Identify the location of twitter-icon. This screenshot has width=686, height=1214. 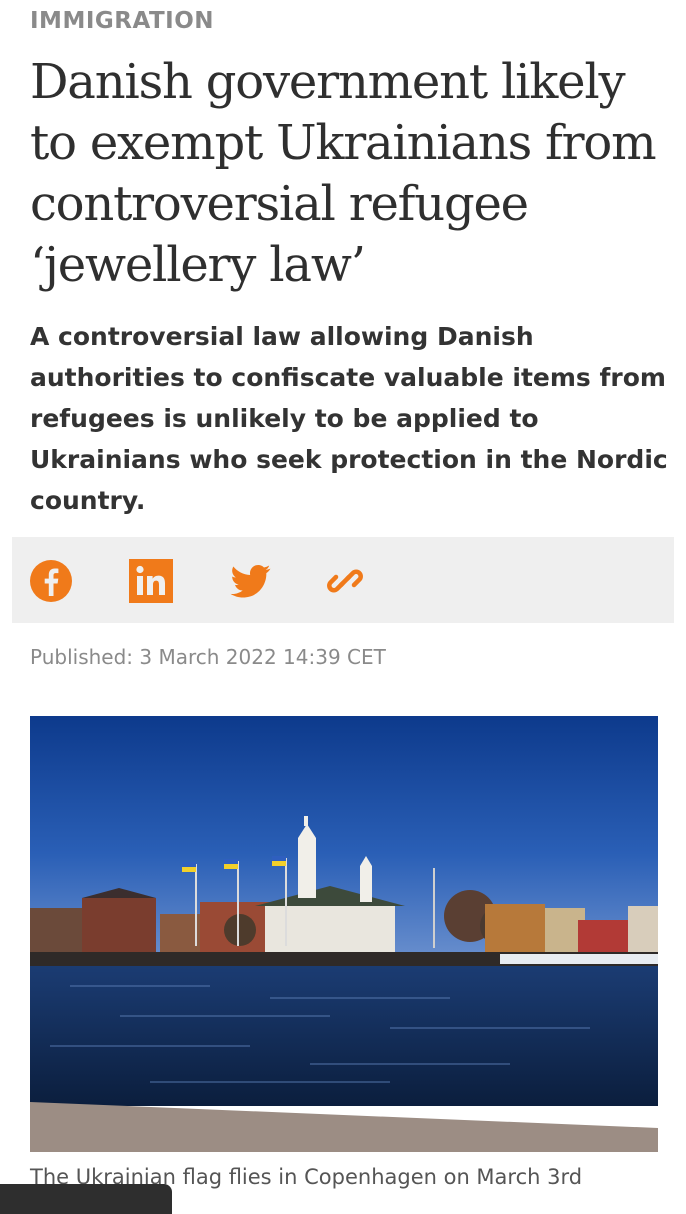
(251, 581).